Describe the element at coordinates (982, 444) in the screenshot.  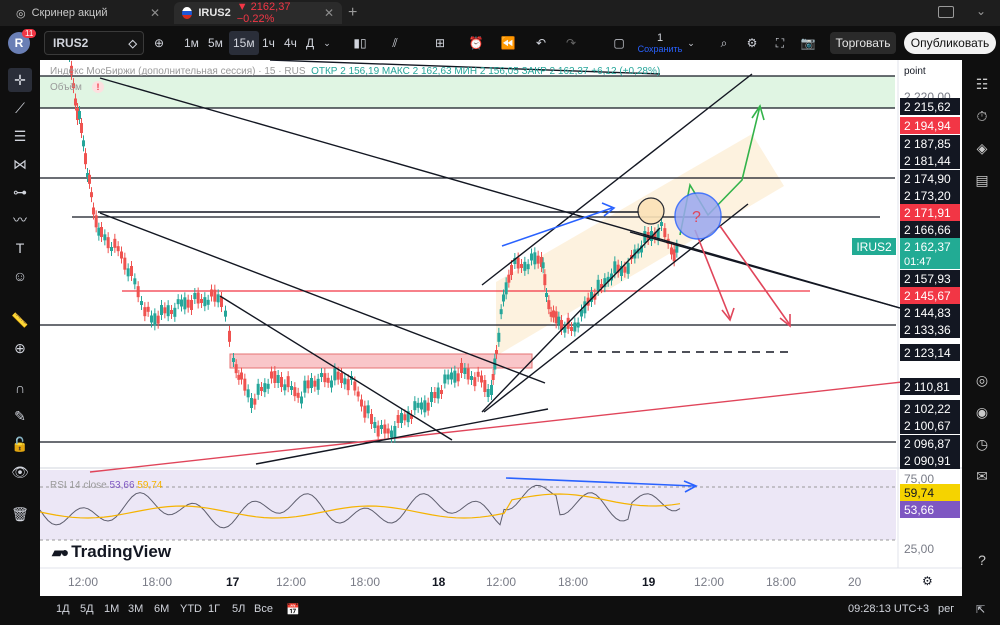
I see `clock-icon: ◷` at that location.